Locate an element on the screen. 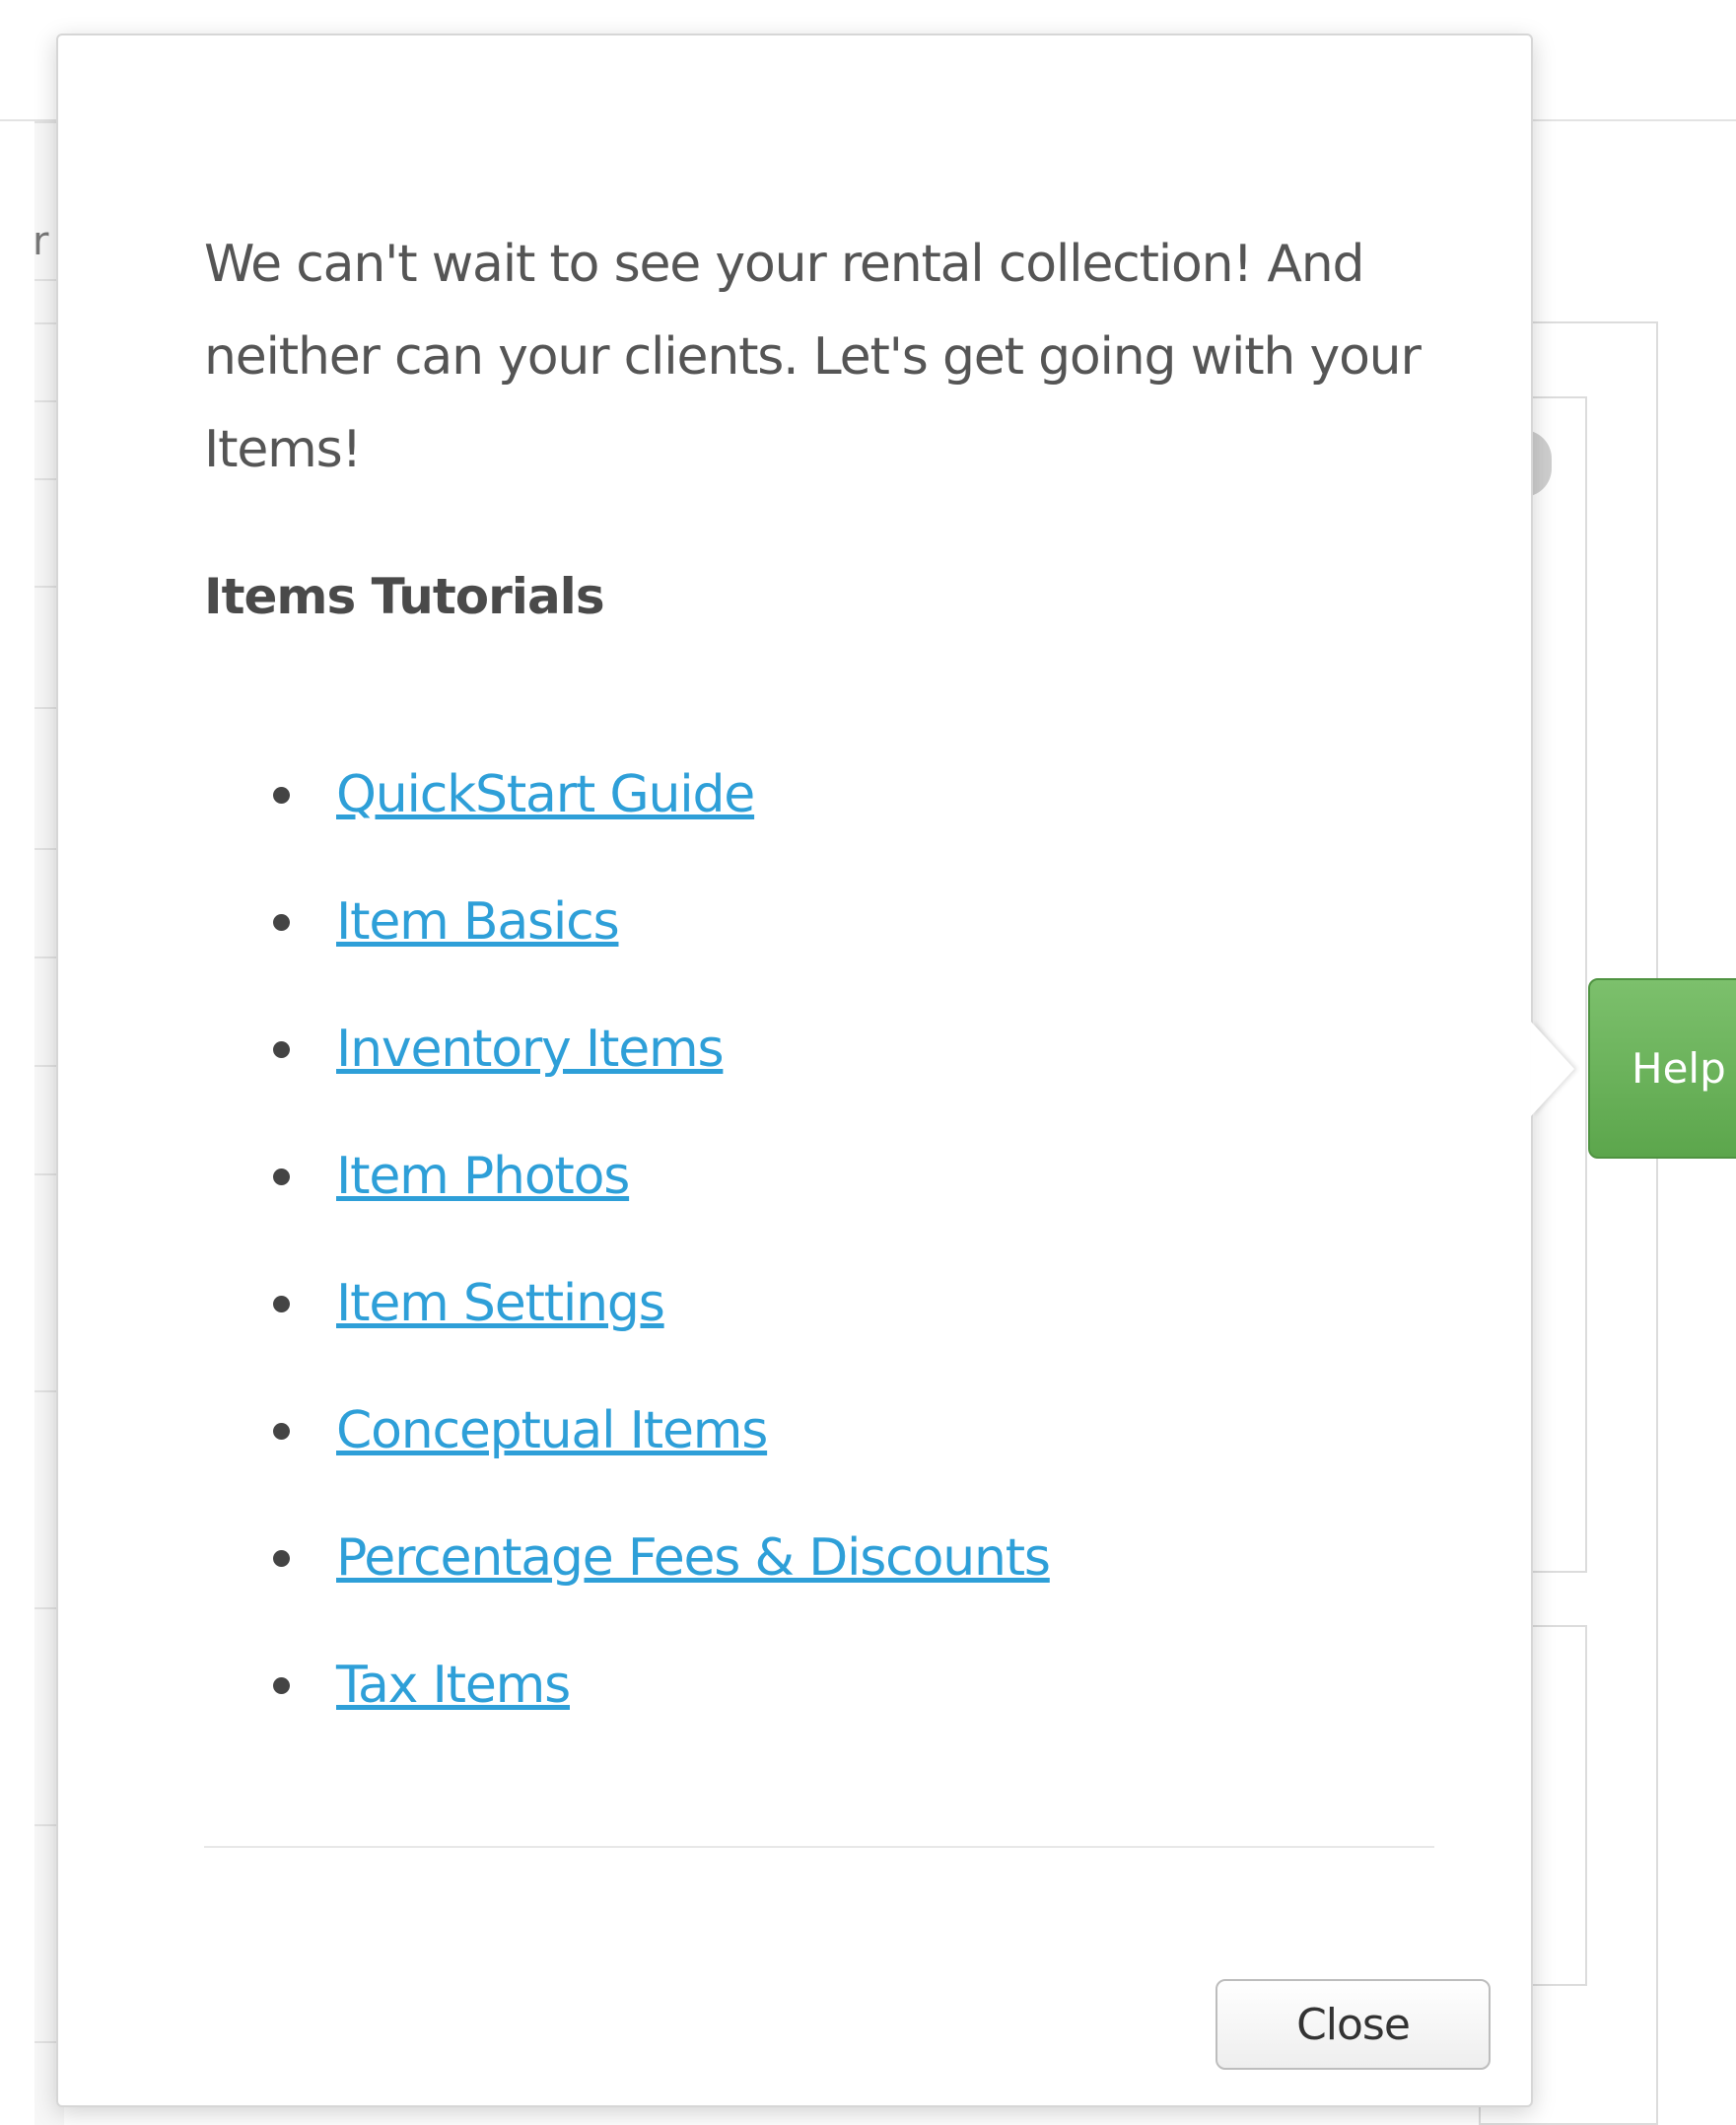  section-title: Items Tutorials is located at coordinates (404, 597).